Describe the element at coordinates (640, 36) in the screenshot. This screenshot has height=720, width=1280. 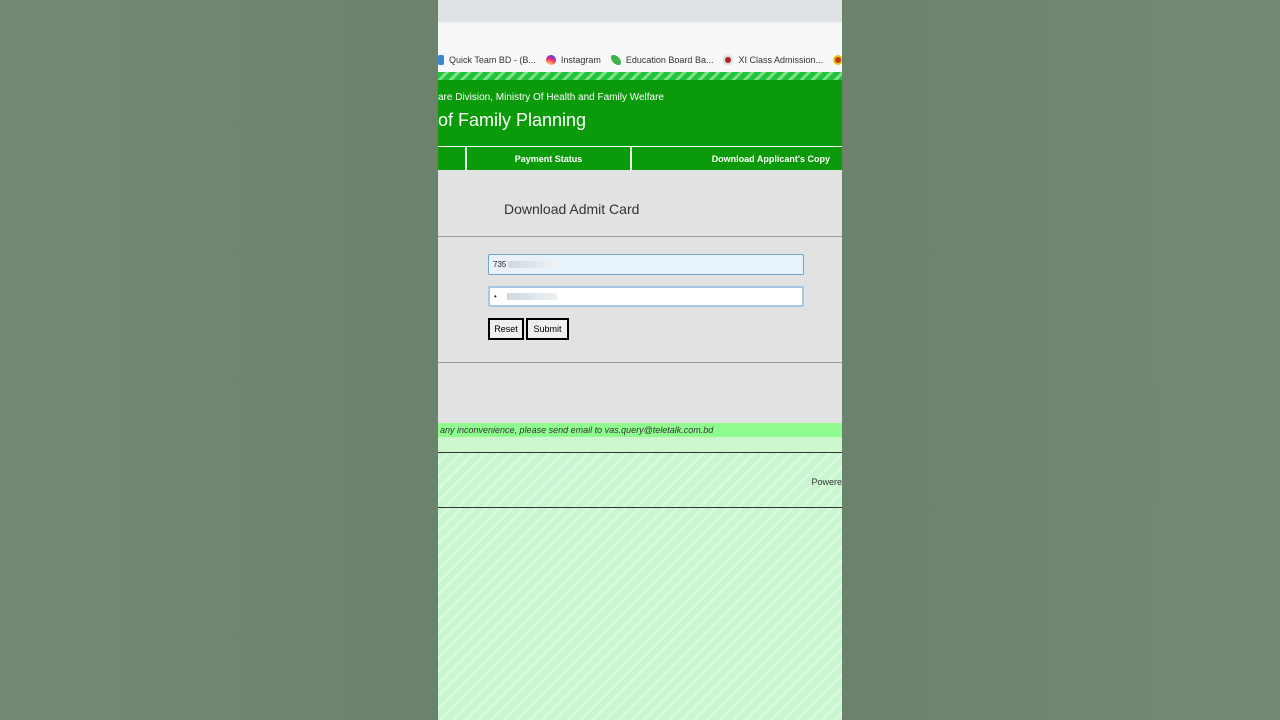
I see `address-bar-area` at that location.